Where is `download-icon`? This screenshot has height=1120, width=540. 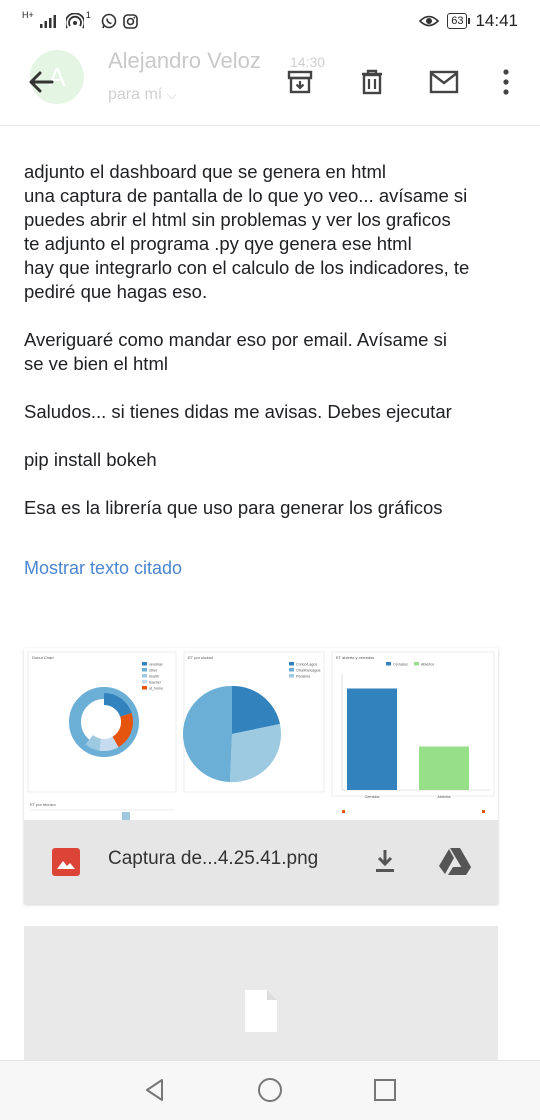
download-icon is located at coordinates (385, 861).